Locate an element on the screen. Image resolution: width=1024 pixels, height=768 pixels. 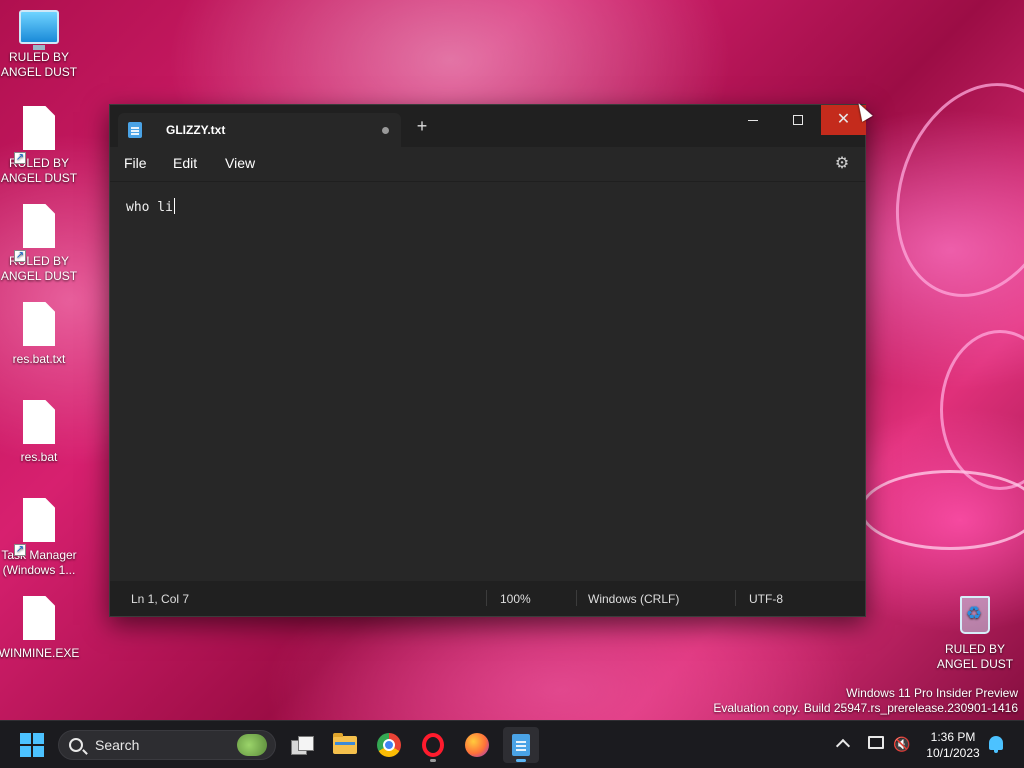
status-bar: Ln 1, Col 7 100% Windows (CRLF) UTF-8 is located at coordinates (487, 598).